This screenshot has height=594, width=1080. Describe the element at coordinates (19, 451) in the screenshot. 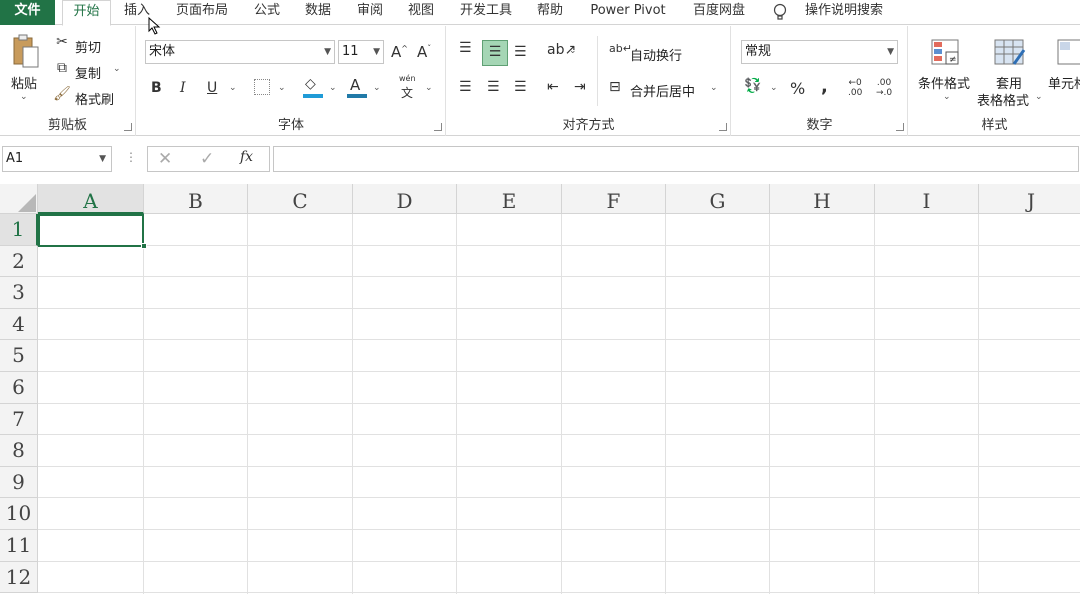

I see `row-header-8: 8` at that location.